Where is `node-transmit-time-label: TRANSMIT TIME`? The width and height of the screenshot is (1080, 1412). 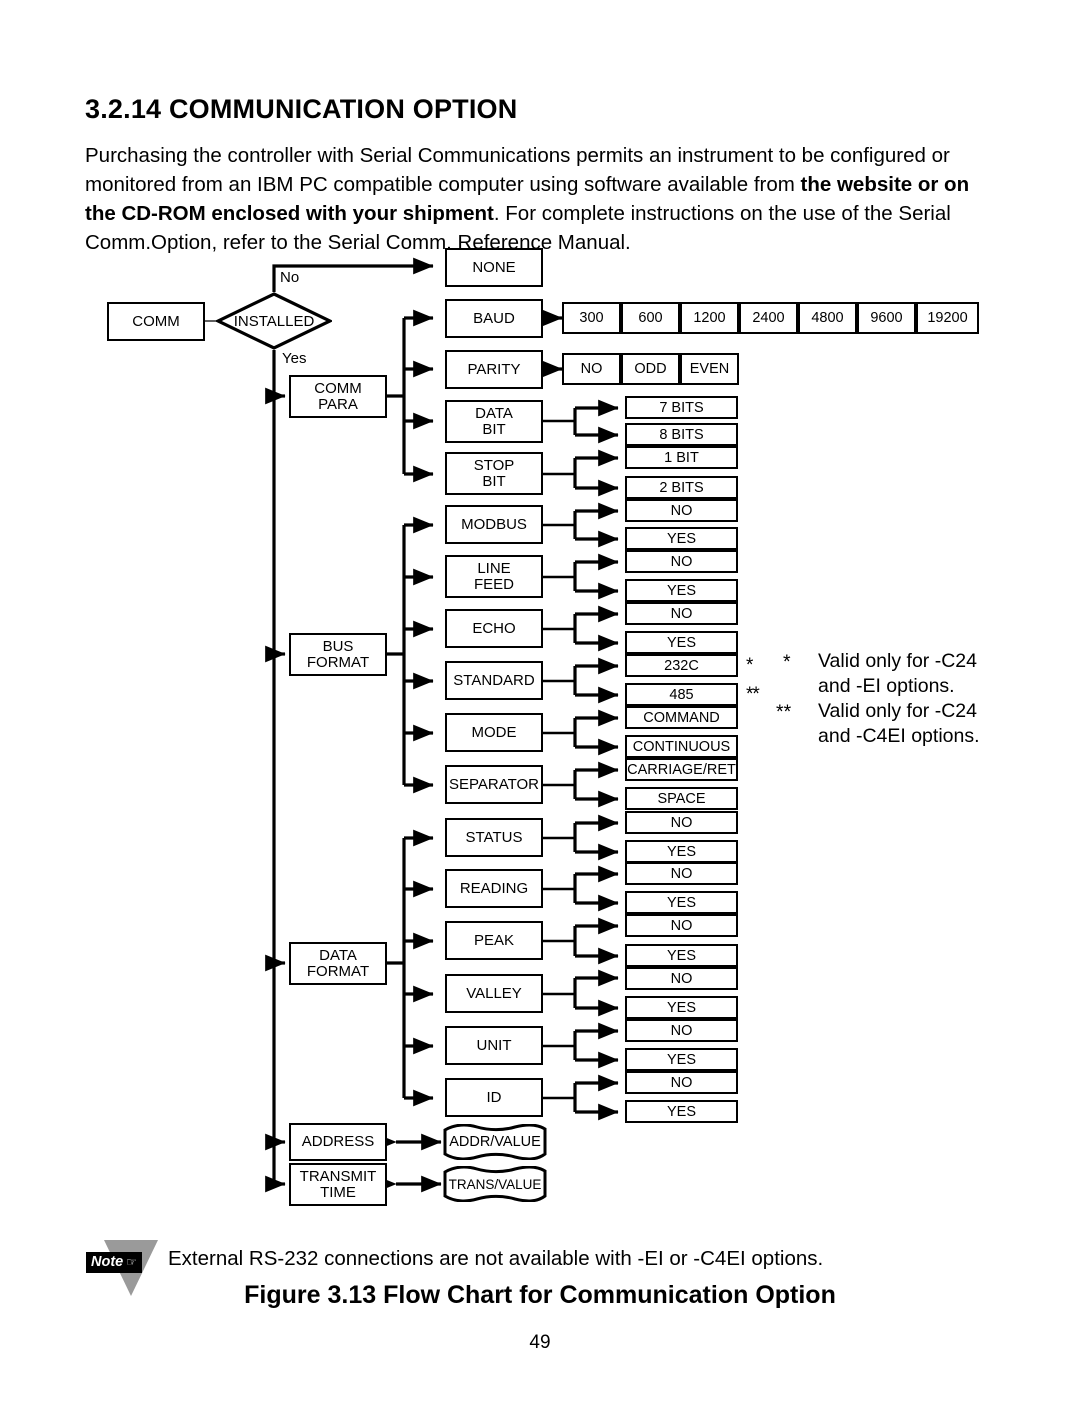 node-transmit-time-label: TRANSMIT TIME is located at coordinates (338, 1184).